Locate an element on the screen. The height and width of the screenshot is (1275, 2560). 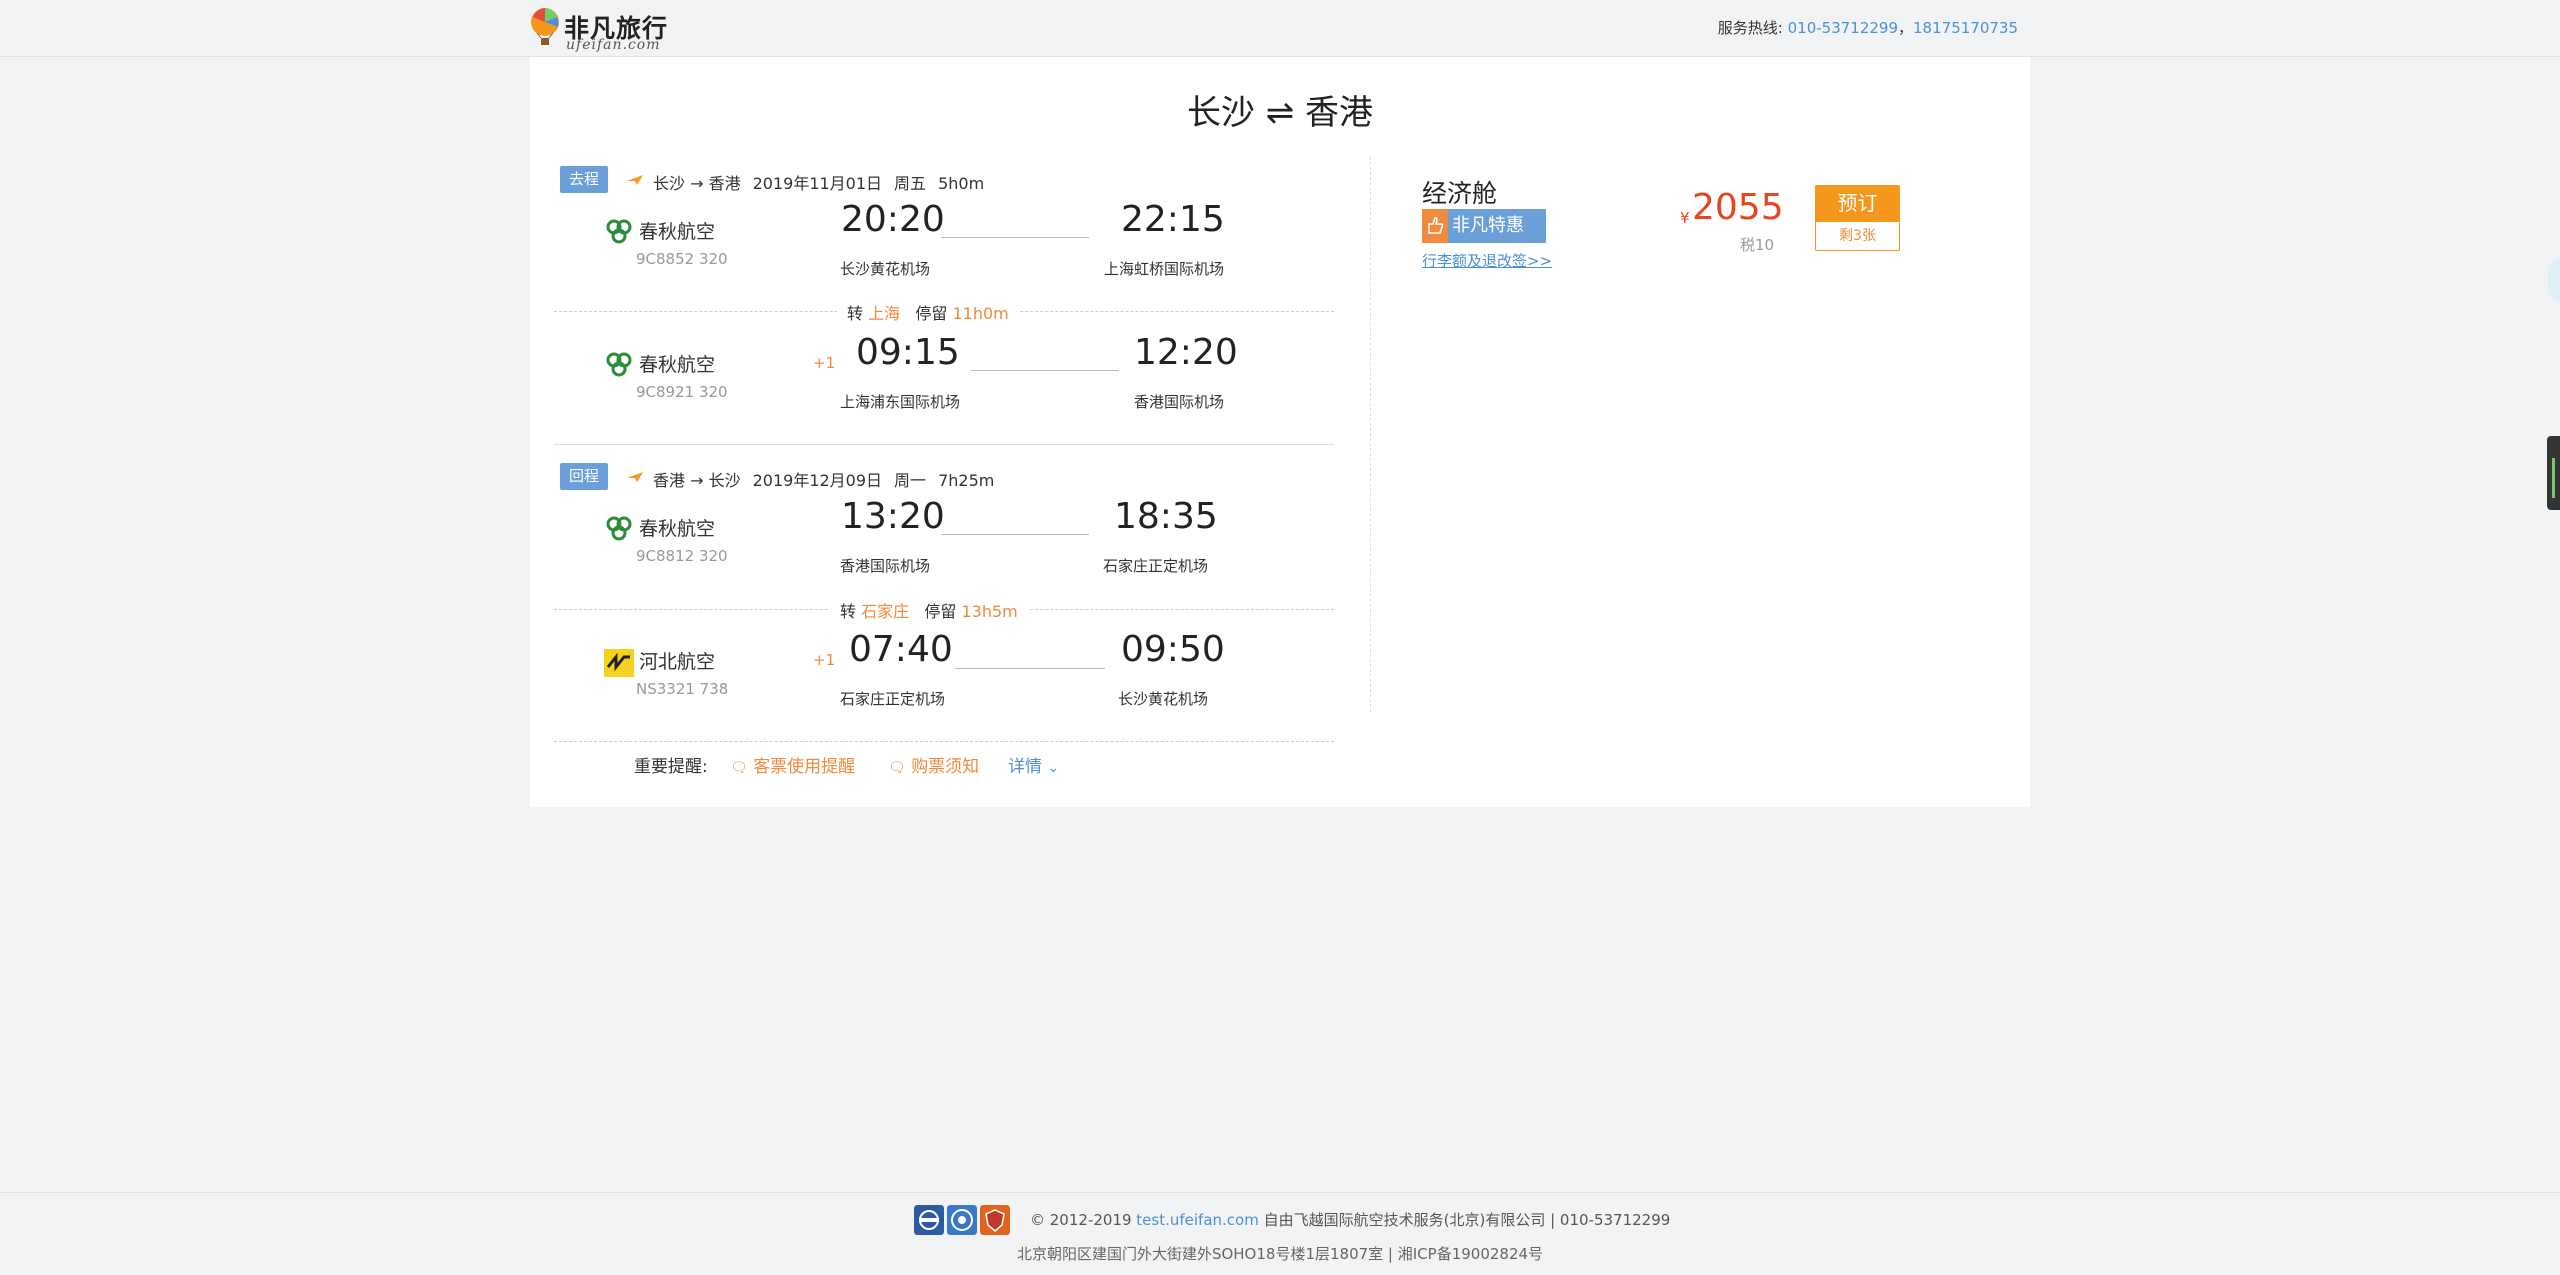
fare-price: 2055 is located at coordinates (1738, 207).